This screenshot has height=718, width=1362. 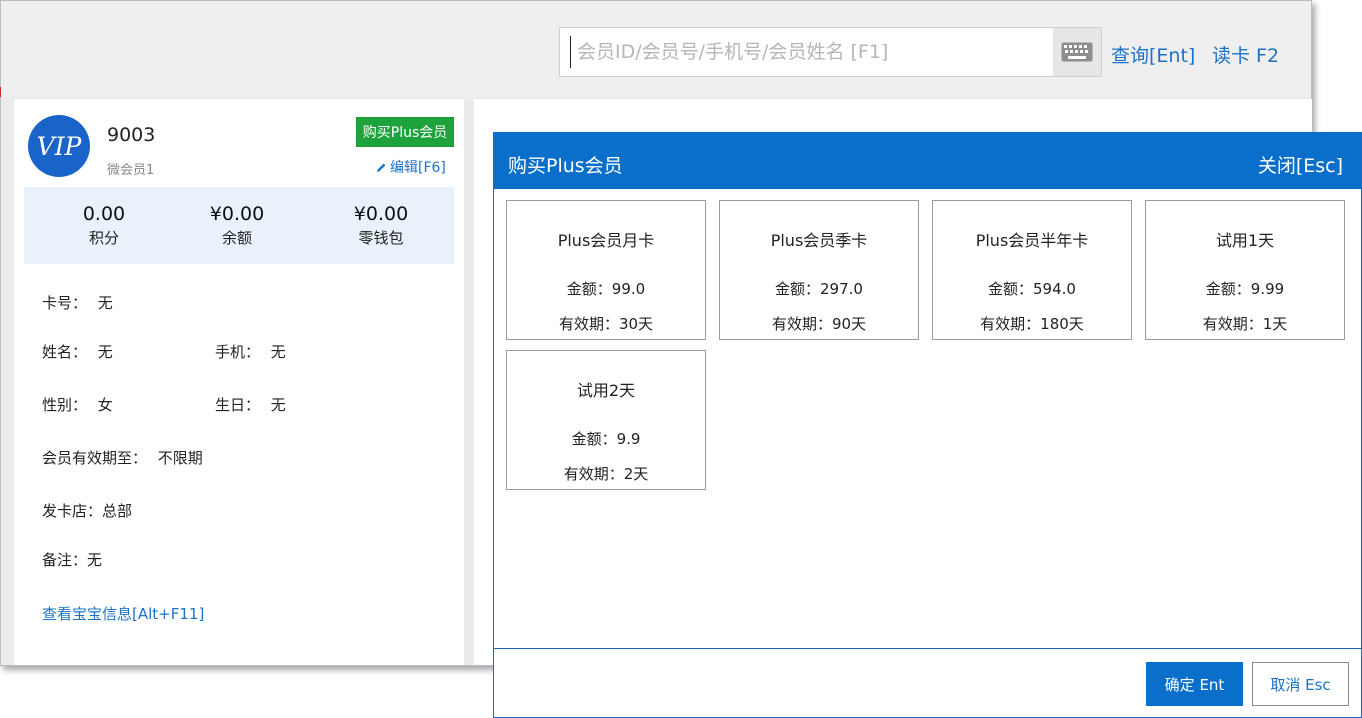 I want to click on stat-value: 0.00, so click(x=104, y=214).